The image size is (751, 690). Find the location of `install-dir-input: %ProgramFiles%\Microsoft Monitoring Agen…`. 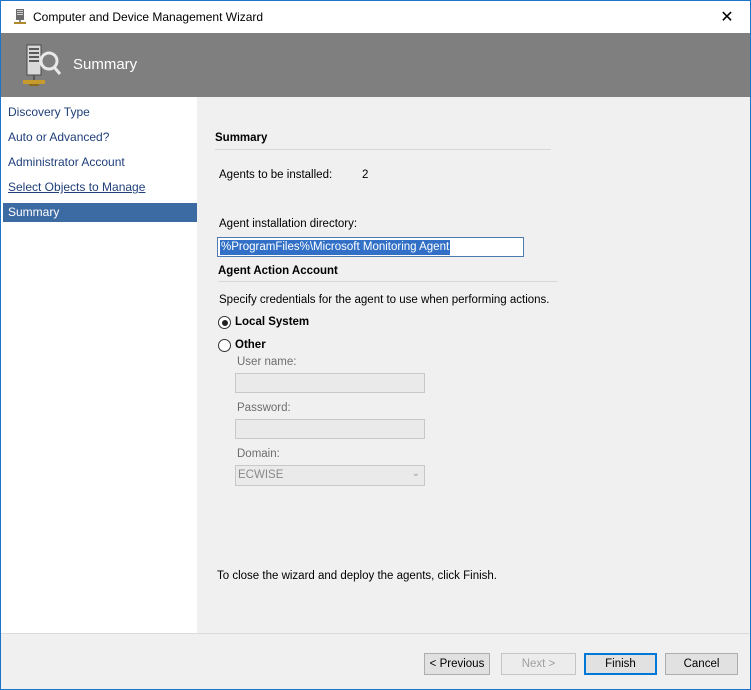

install-dir-input: %ProgramFiles%\Microsoft Monitoring Agen… is located at coordinates (370, 247).